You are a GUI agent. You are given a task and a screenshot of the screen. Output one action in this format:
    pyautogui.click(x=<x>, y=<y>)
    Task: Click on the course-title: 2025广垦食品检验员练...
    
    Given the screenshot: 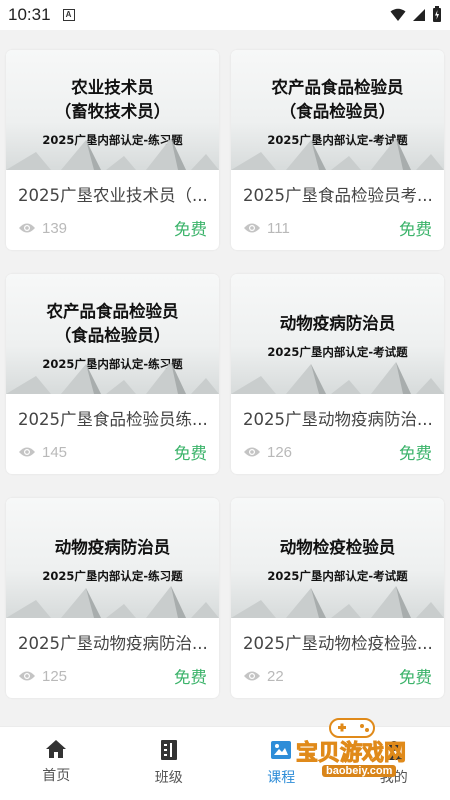 What is the action you would take?
    pyautogui.click(x=113, y=419)
    